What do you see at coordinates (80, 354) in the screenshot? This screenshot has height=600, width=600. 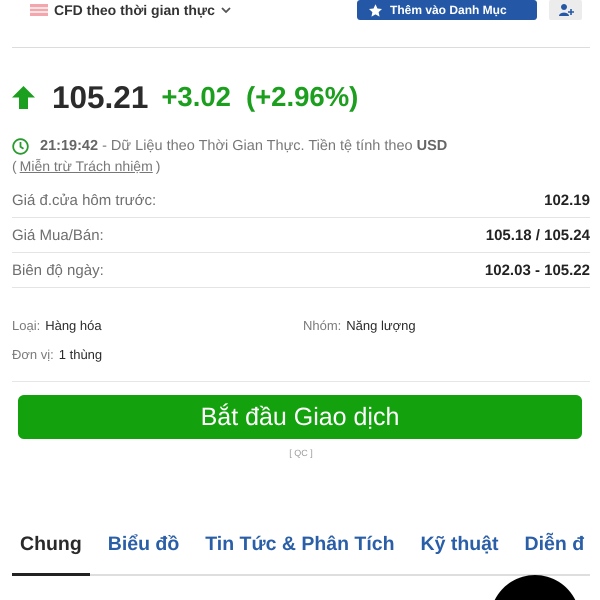 I see `detail-value: 1 thùng` at bounding box center [80, 354].